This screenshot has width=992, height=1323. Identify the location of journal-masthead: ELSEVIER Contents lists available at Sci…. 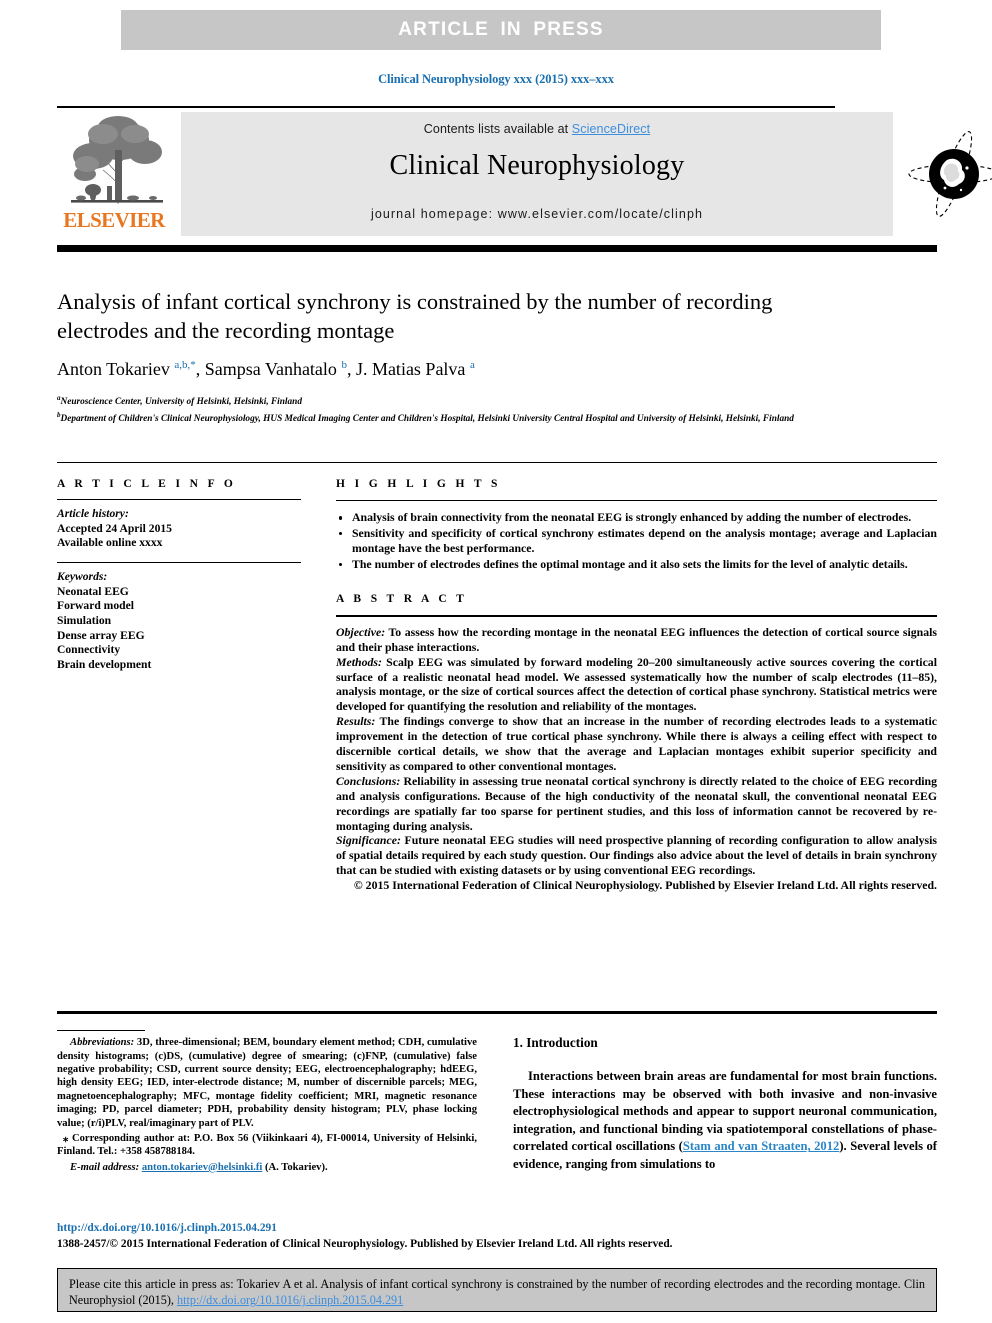
(524, 174).